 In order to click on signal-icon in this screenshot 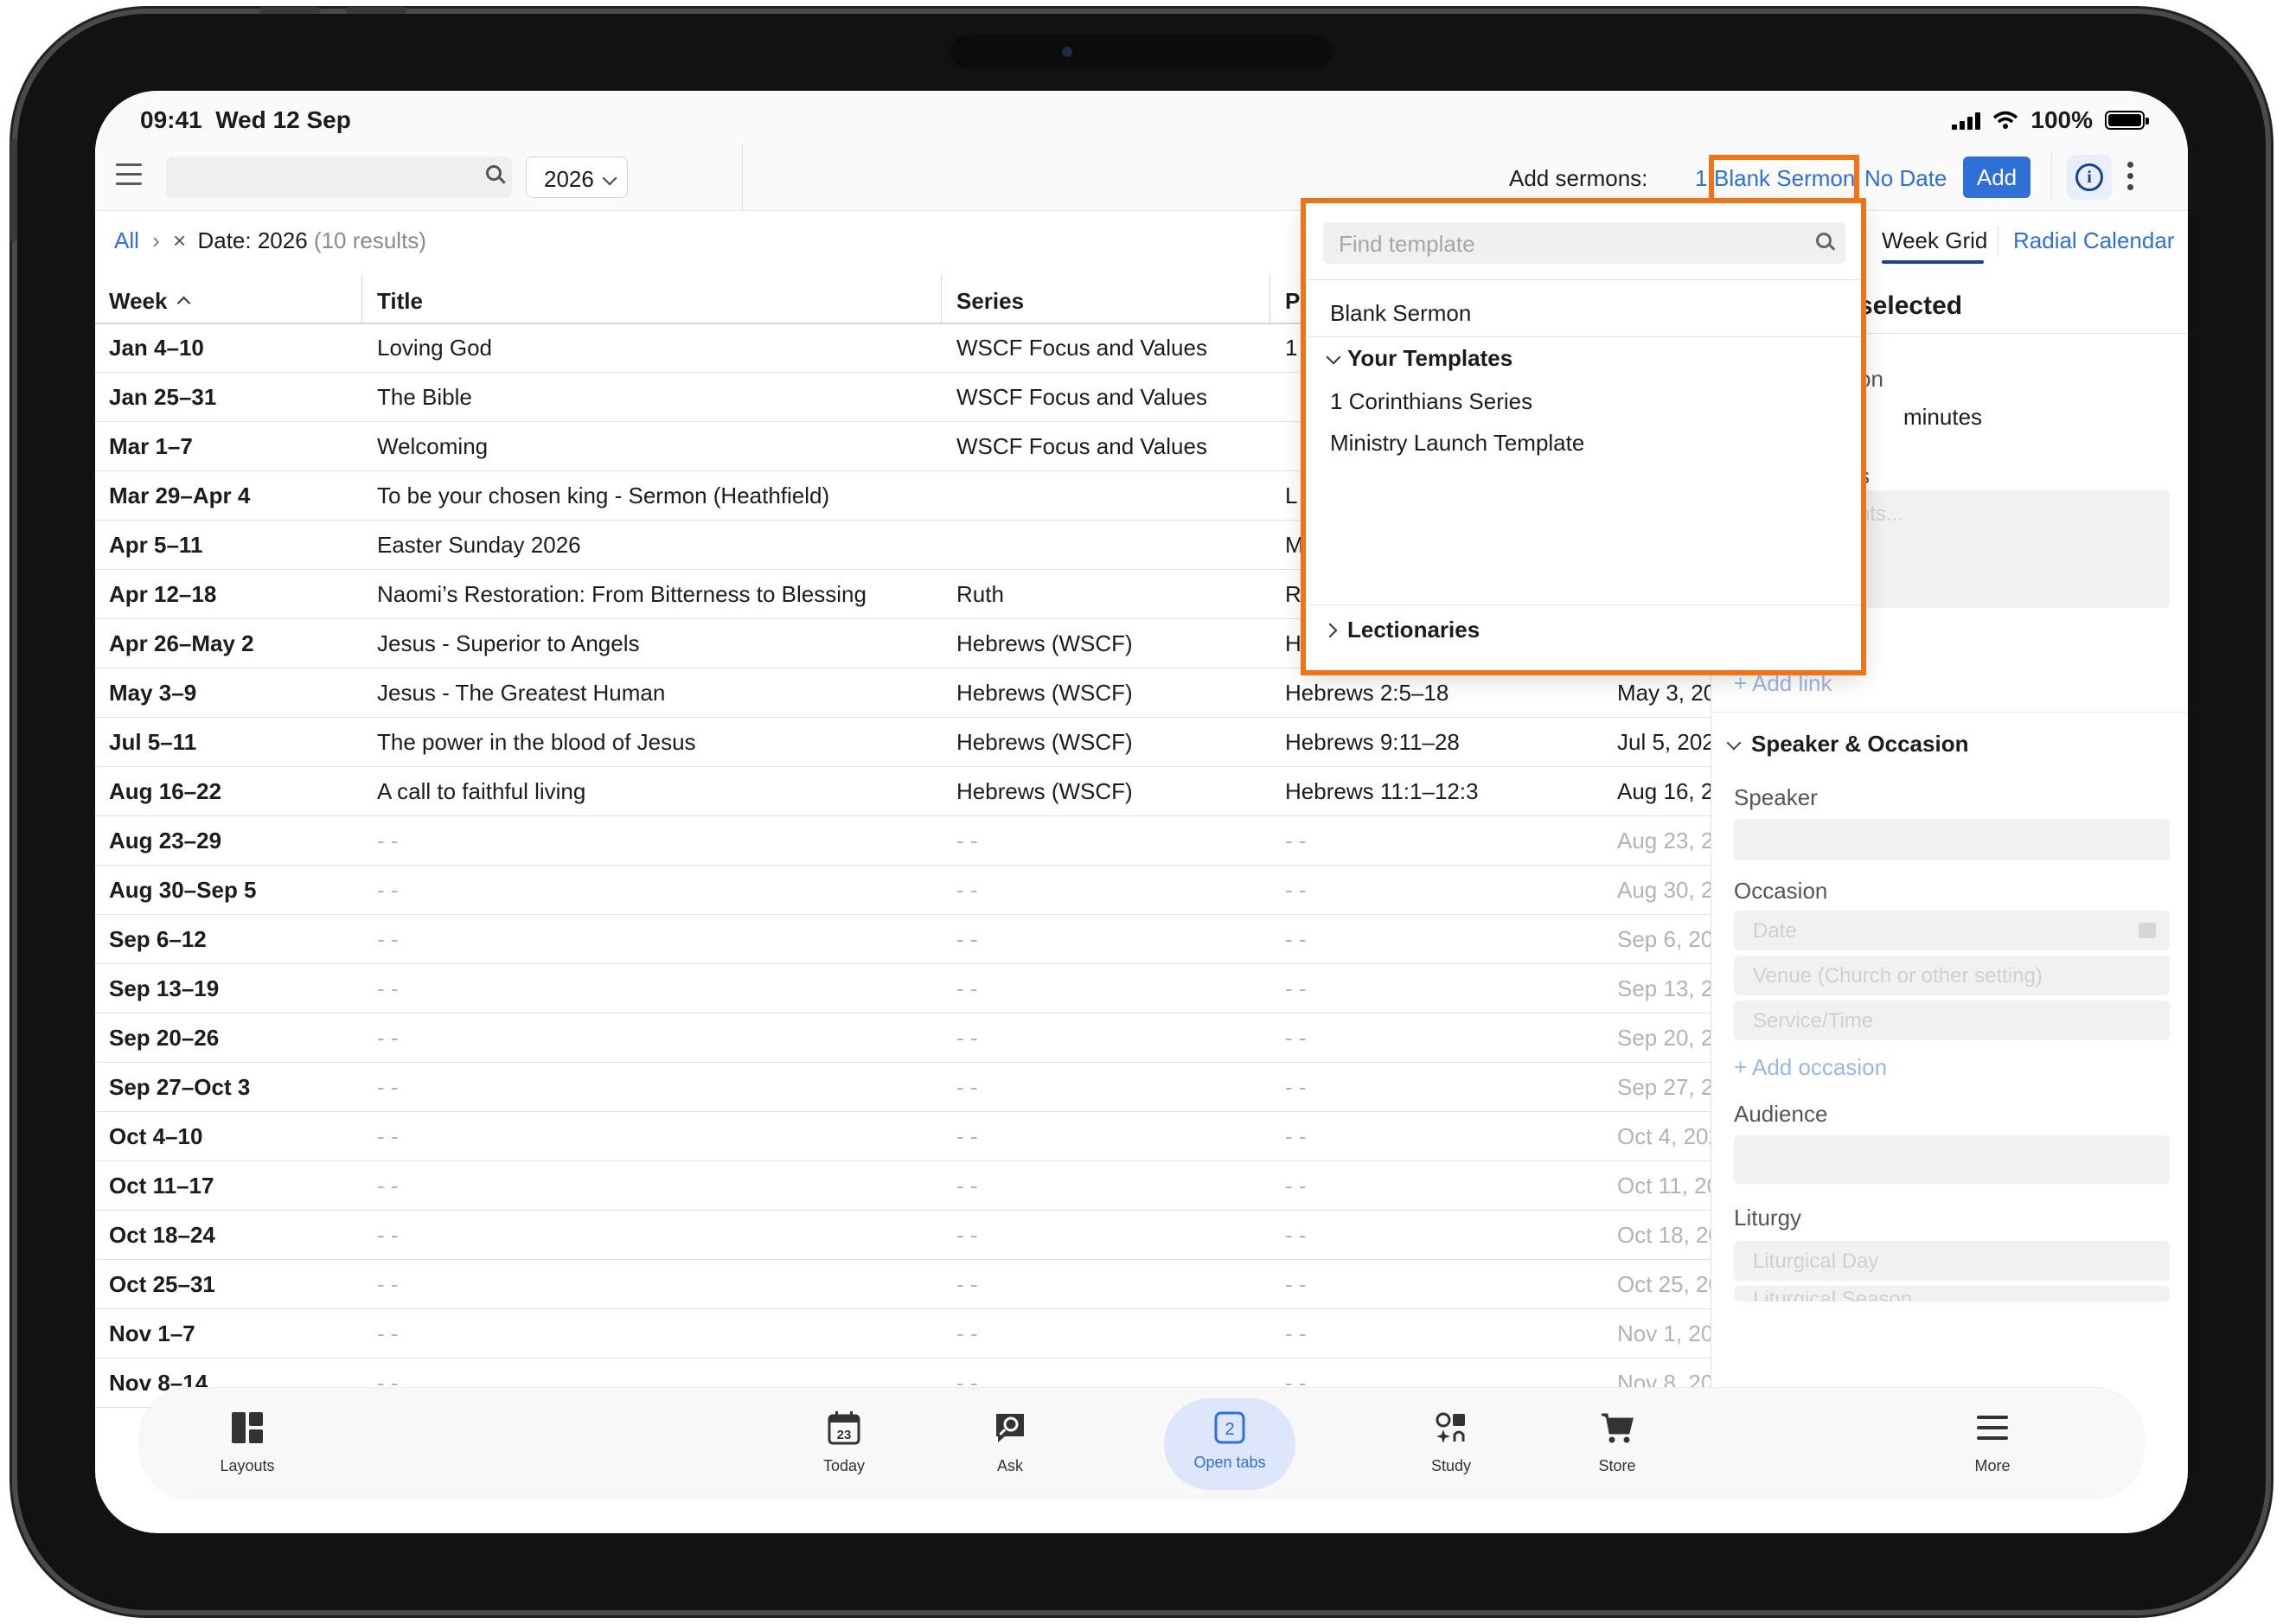, I will do `click(1966, 120)`.